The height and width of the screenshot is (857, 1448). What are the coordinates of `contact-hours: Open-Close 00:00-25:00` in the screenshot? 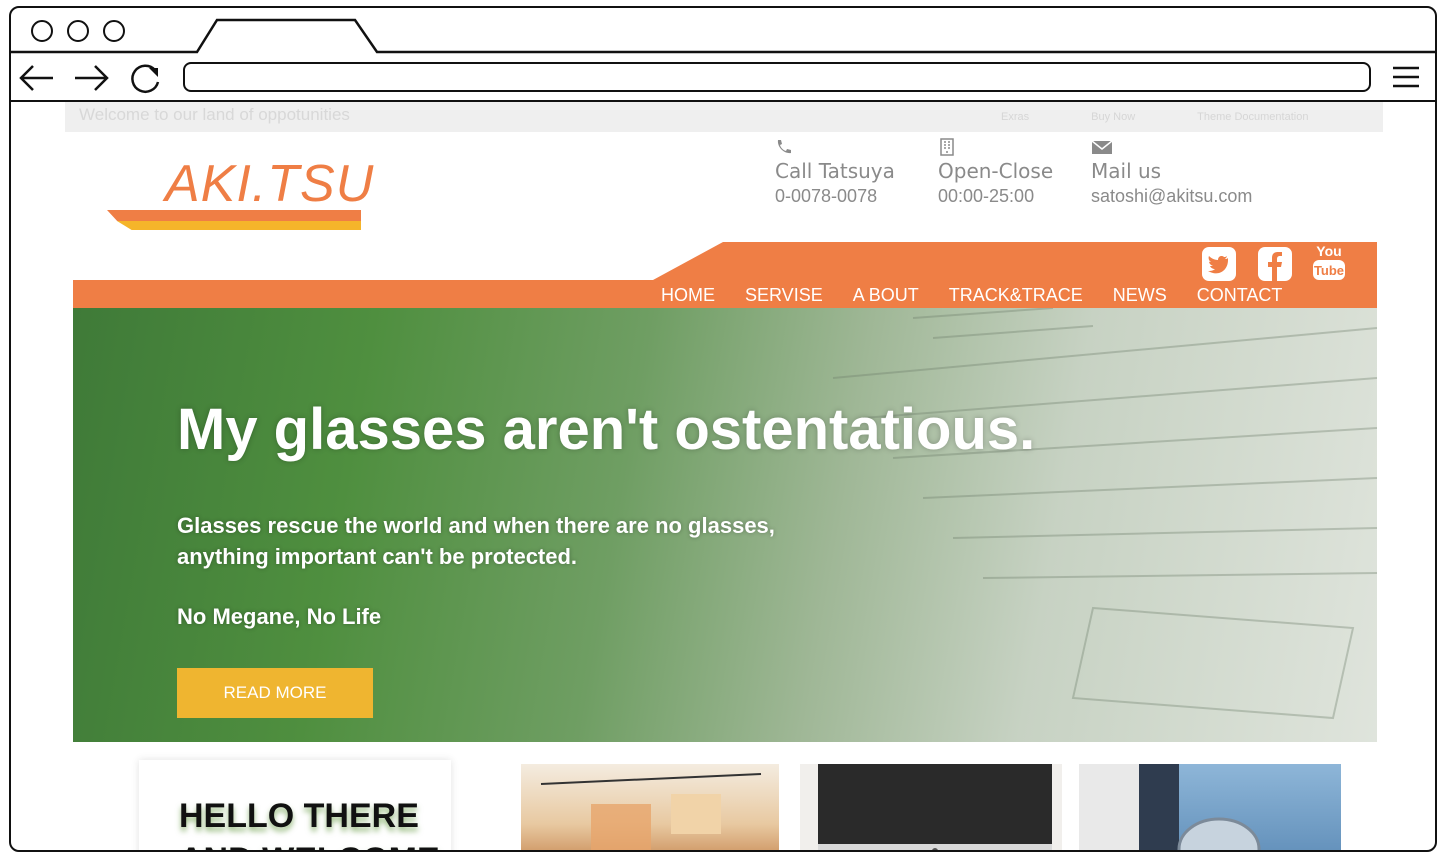 It's located at (995, 173).